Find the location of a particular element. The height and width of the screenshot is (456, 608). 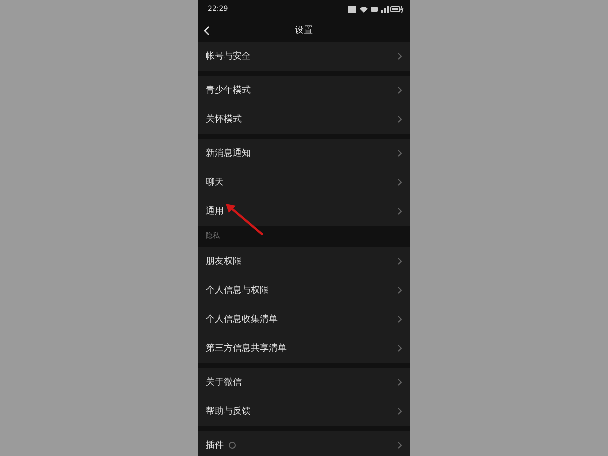

item-label: 第三方信息共享清单 is located at coordinates (246, 348).